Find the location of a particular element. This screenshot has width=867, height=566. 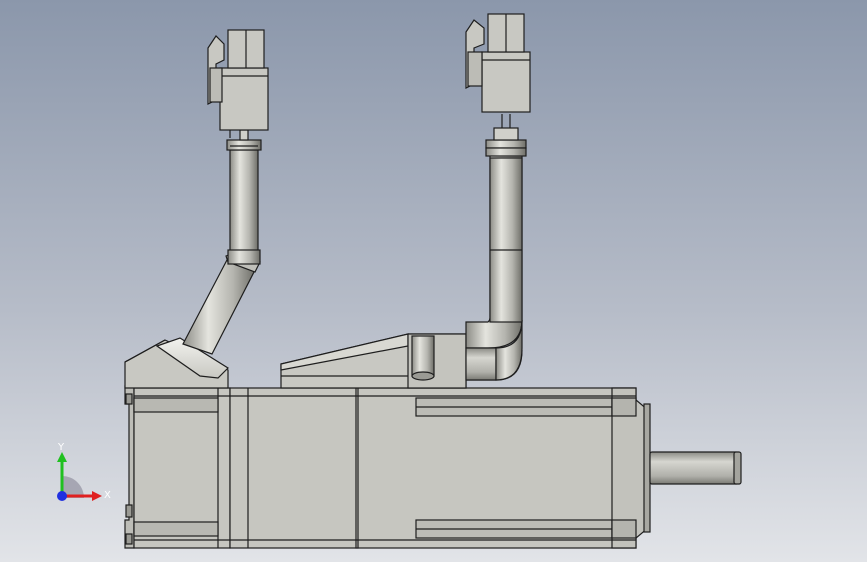

z-axis-dot is located at coordinates (62, 496).